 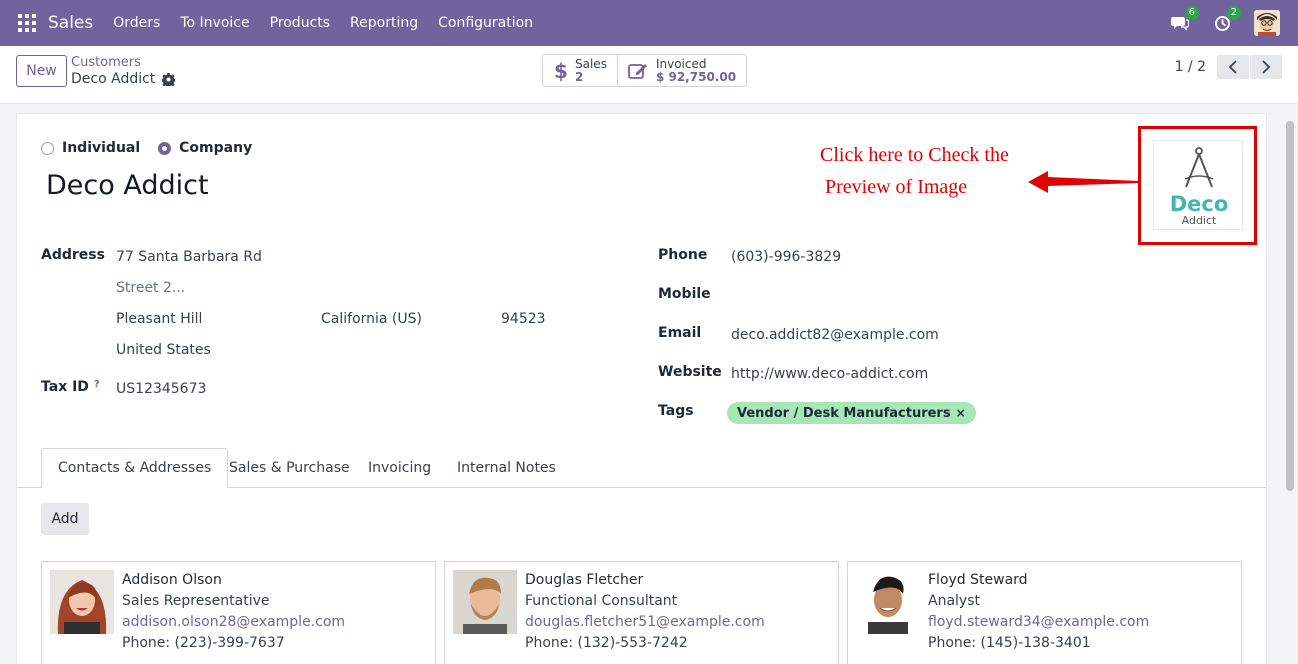 What do you see at coordinates (844, 413) in the screenshot?
I see `tag-label: Vendor / Desk Manufacturers` at bounding box center [844, 413].